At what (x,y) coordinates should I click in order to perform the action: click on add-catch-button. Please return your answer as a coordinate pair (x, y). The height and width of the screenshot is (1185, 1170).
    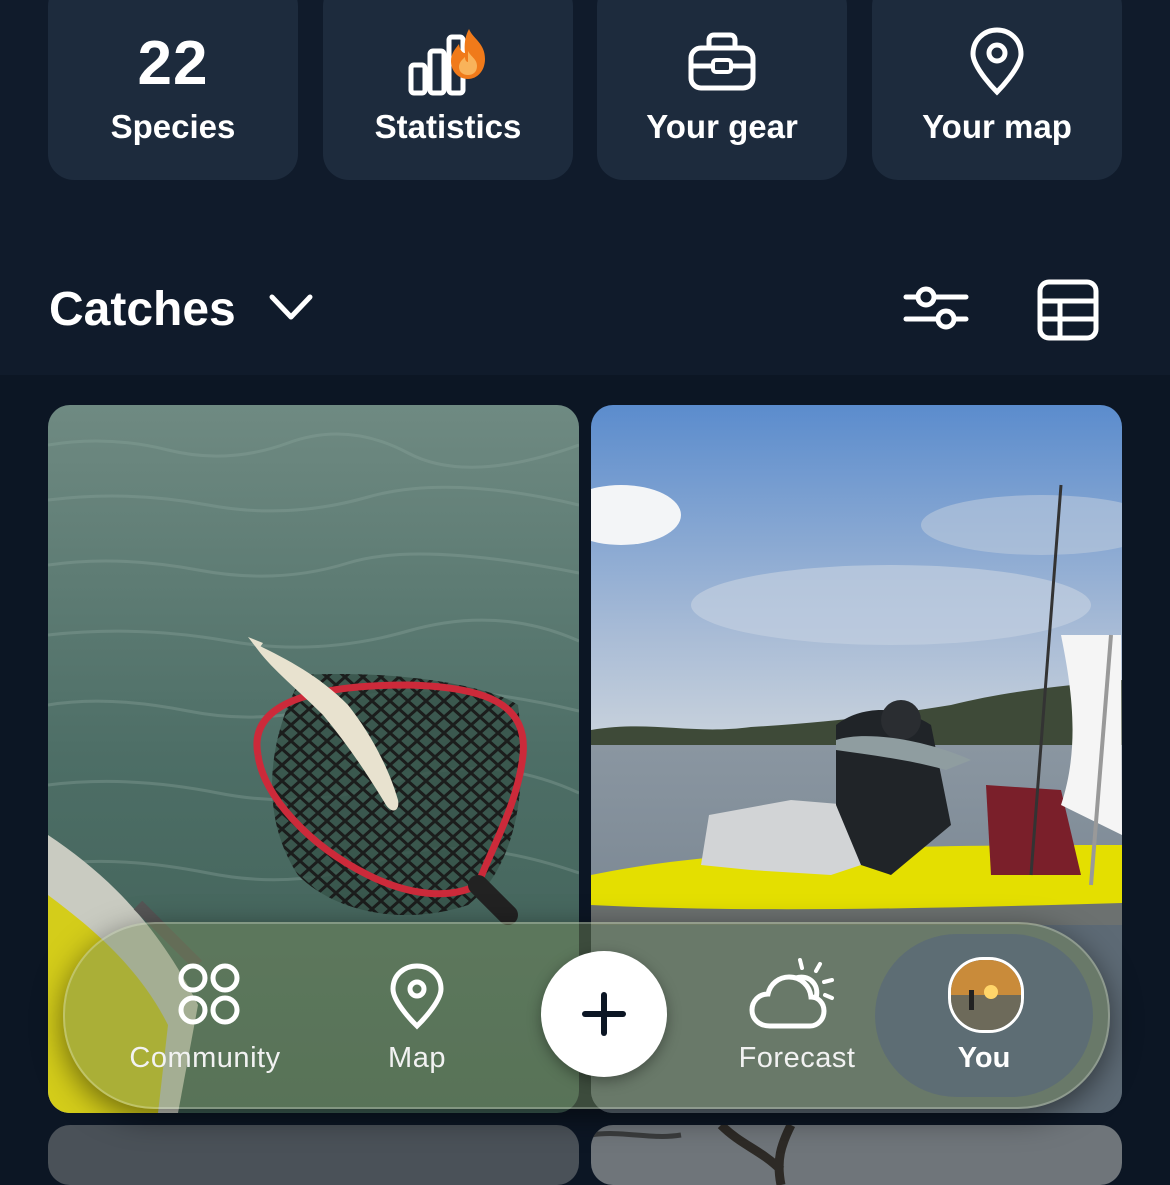
    Looking at the image, I should click on (604, 1014).